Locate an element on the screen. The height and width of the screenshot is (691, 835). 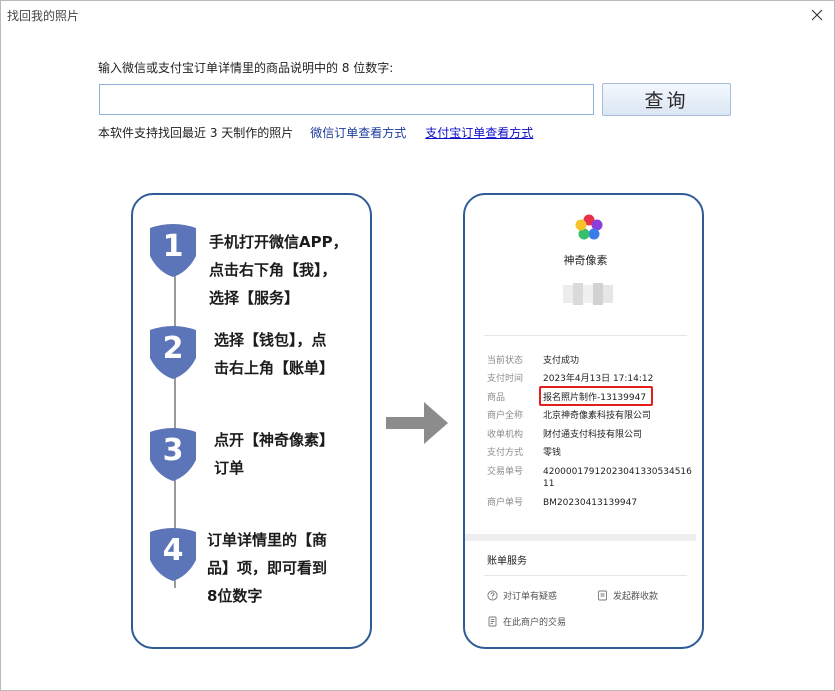
receipt-icon is located at coordinates (602, 595).